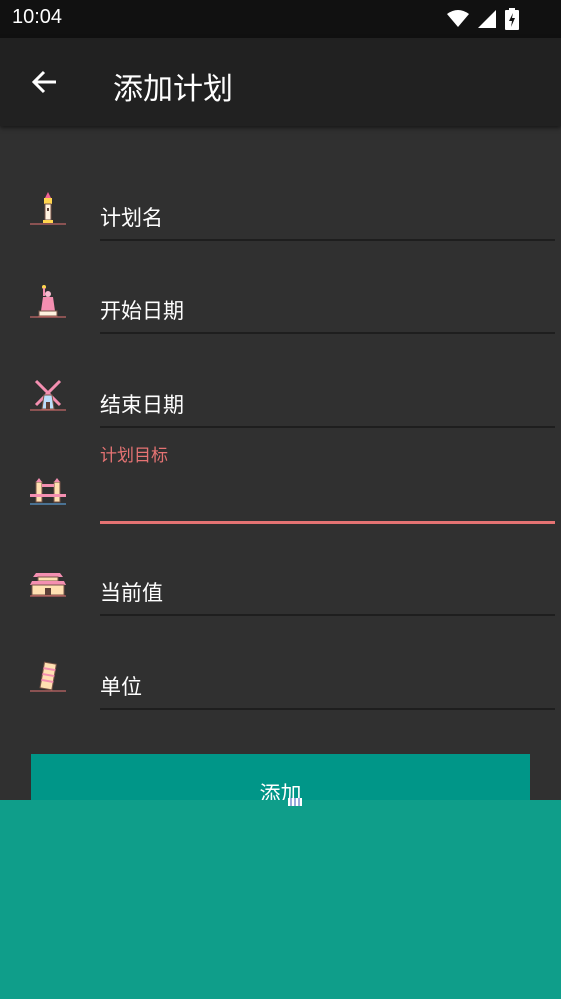 Image resolution: width=561 pixels, height=999 pixels. What do you see at coordinates (327, 522) in the screenshot?
I see `plan-target-underline` at bounding box center [327, 522].